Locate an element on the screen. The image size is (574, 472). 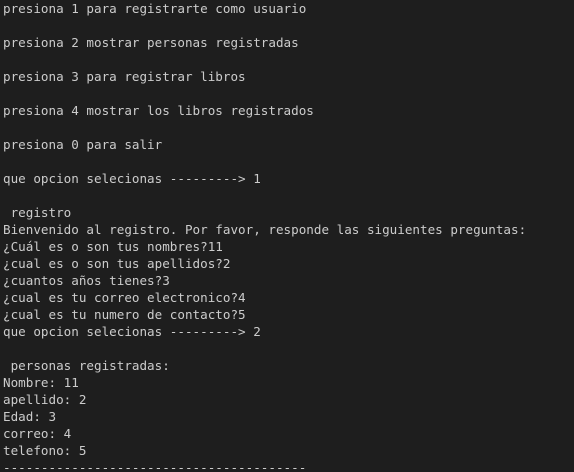
menu-option-1: presiona 1 para registrarte como usuario is located at coordinates (155, 8).